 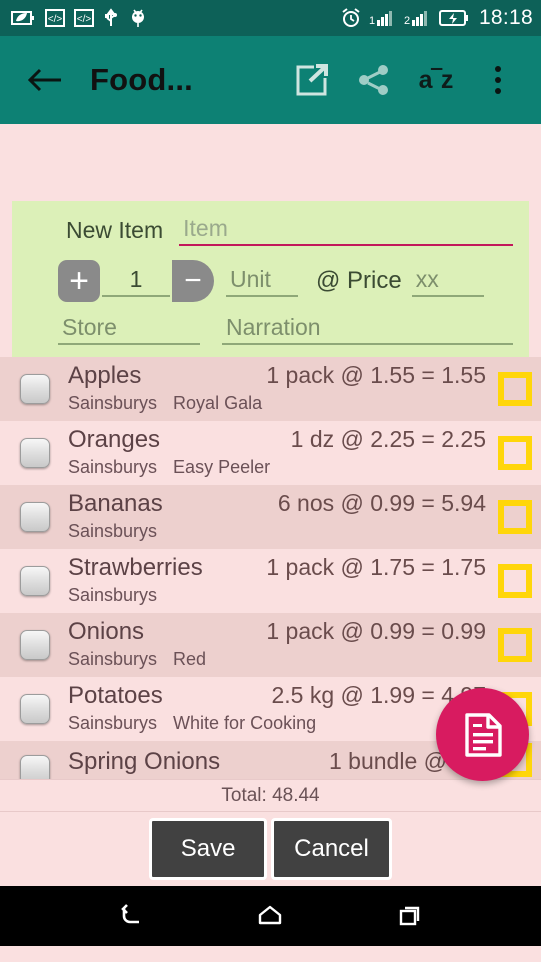 I want to click on export-icon, so click(x=312, y=80).